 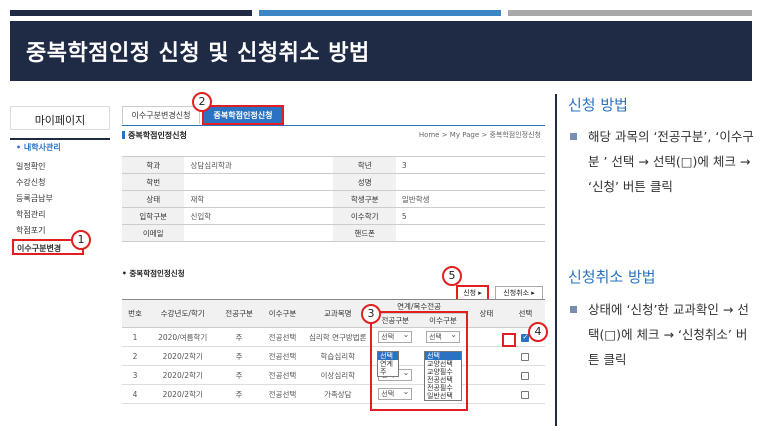 What do you see at coordinates (364, 199) in the screenshot?
I see `info-label: 학생구분` at bounding box center [364, 199].